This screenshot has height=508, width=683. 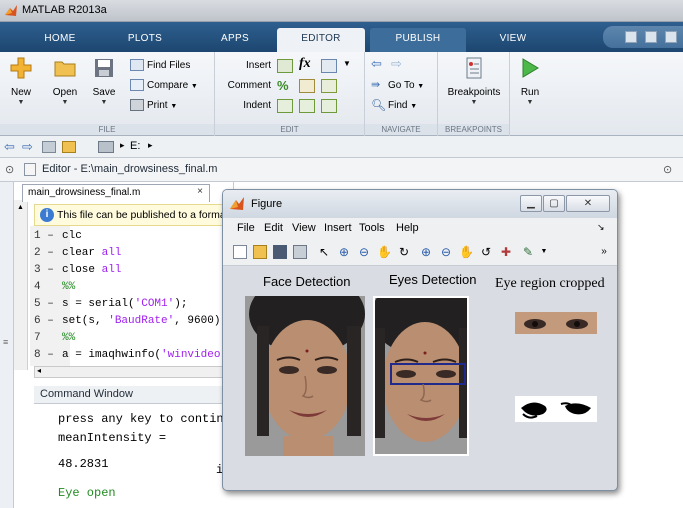 What do you see at coordinates (27, 147) in the screenshot?
I see `path-forward-icon: ⇨` at bounding box center [27, 147].